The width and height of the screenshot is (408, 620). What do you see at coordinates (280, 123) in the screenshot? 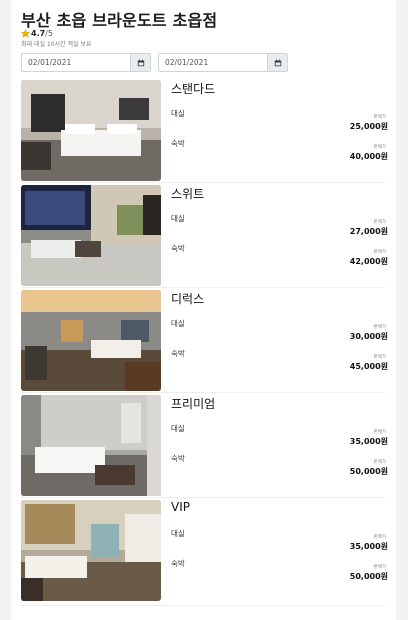
I see `plan-daytime: 대실 판매가 25,000원` at bounding box center [280, 123].